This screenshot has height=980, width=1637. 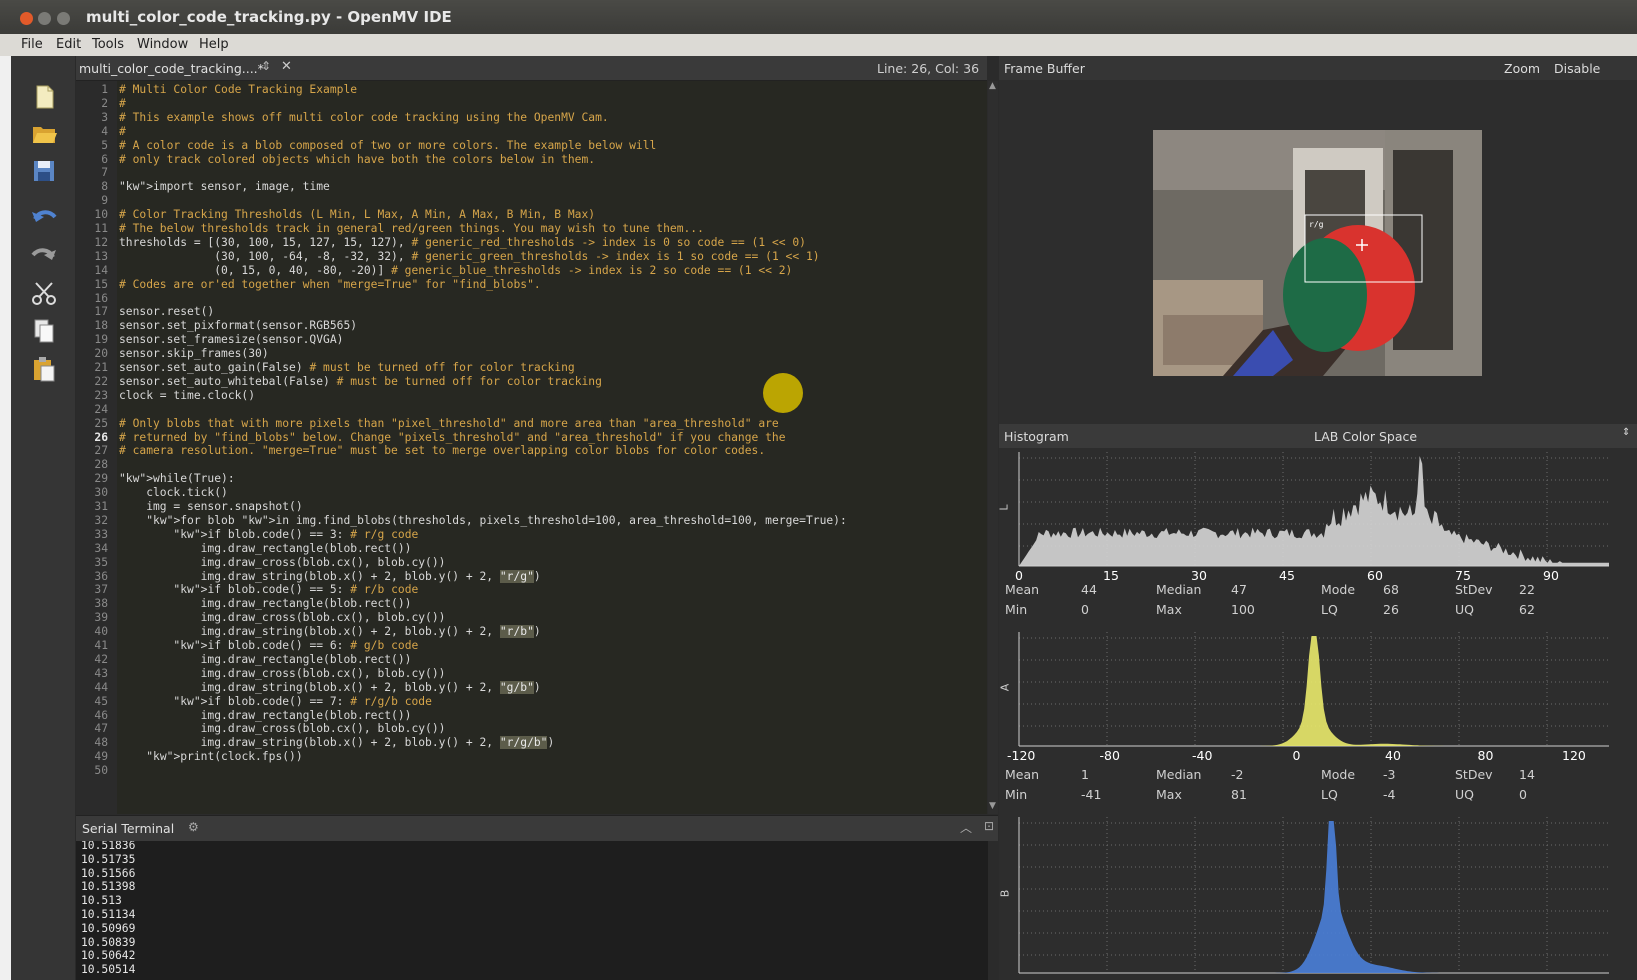 I want to click on line-number: 21, so click(x=101, y=367).